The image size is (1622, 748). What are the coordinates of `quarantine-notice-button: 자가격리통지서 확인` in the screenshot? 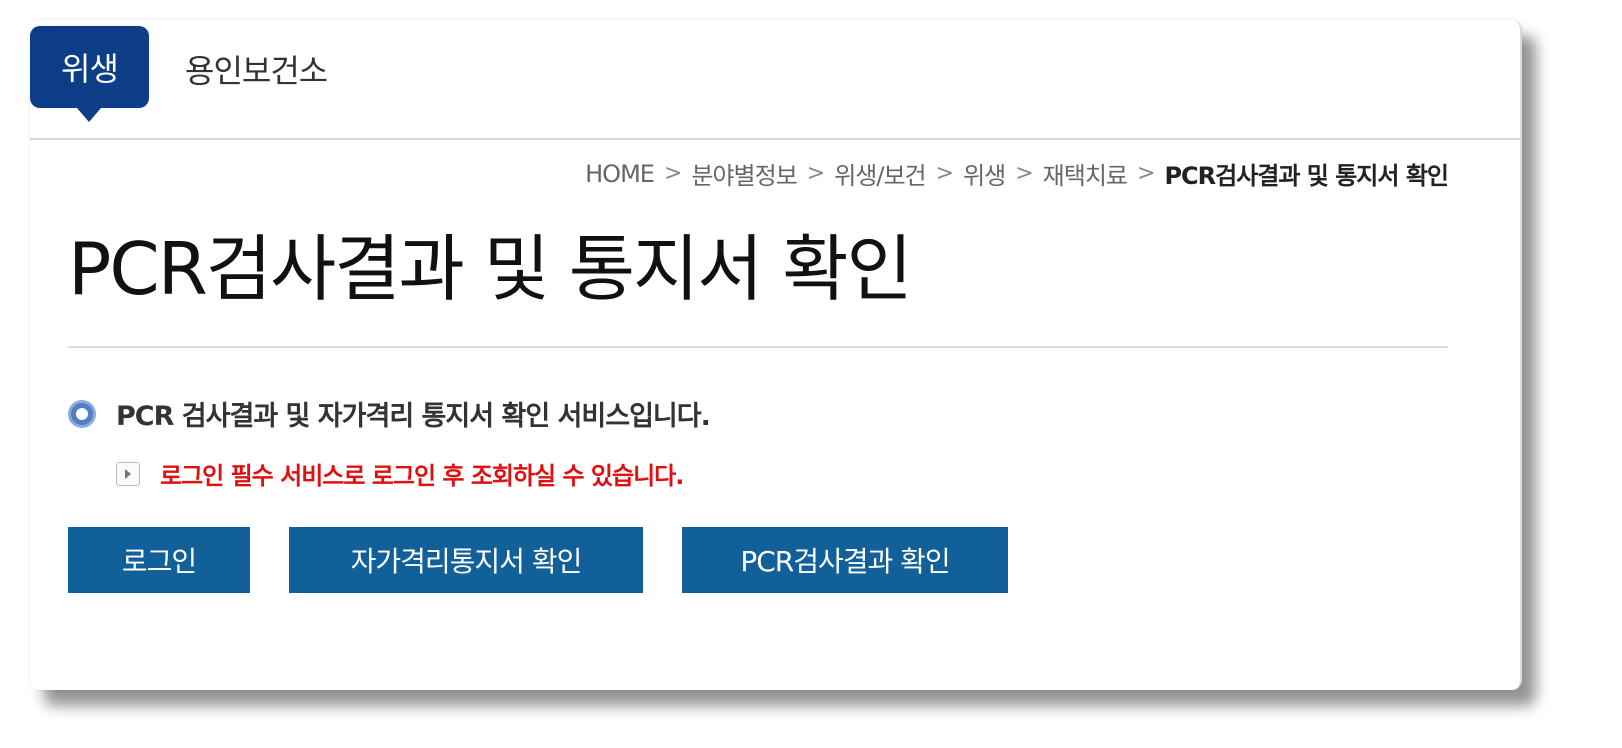 It's located at (466, 560).